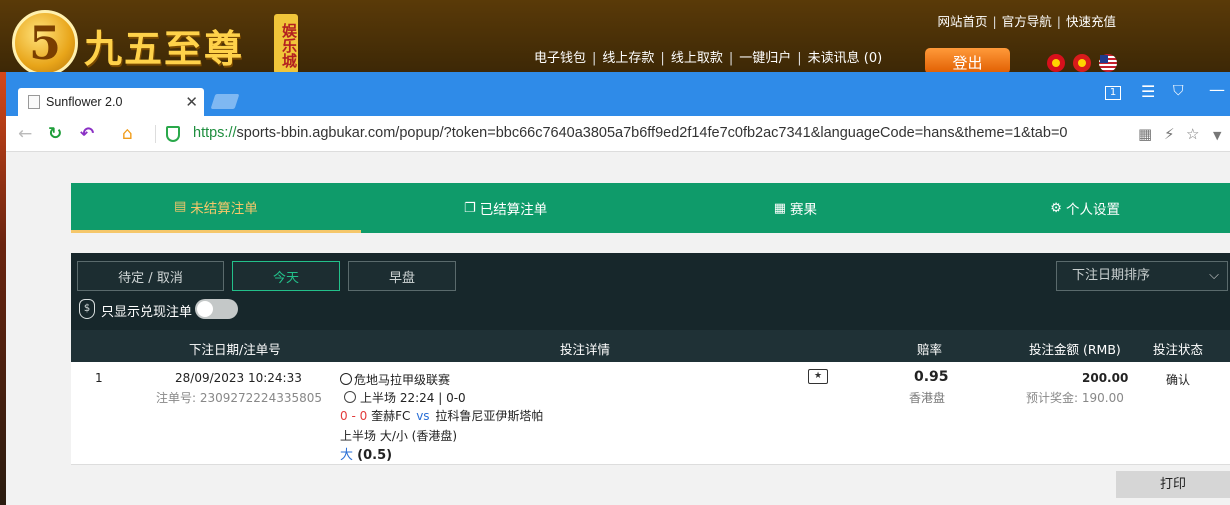 The width and height of the screenshot is (1230, 505). I want to click on main-menu: ▤ 未结算注单 ❐ 已结算注单 ▦ 赛果 ⚙ 个人设置, so click(650, 208).